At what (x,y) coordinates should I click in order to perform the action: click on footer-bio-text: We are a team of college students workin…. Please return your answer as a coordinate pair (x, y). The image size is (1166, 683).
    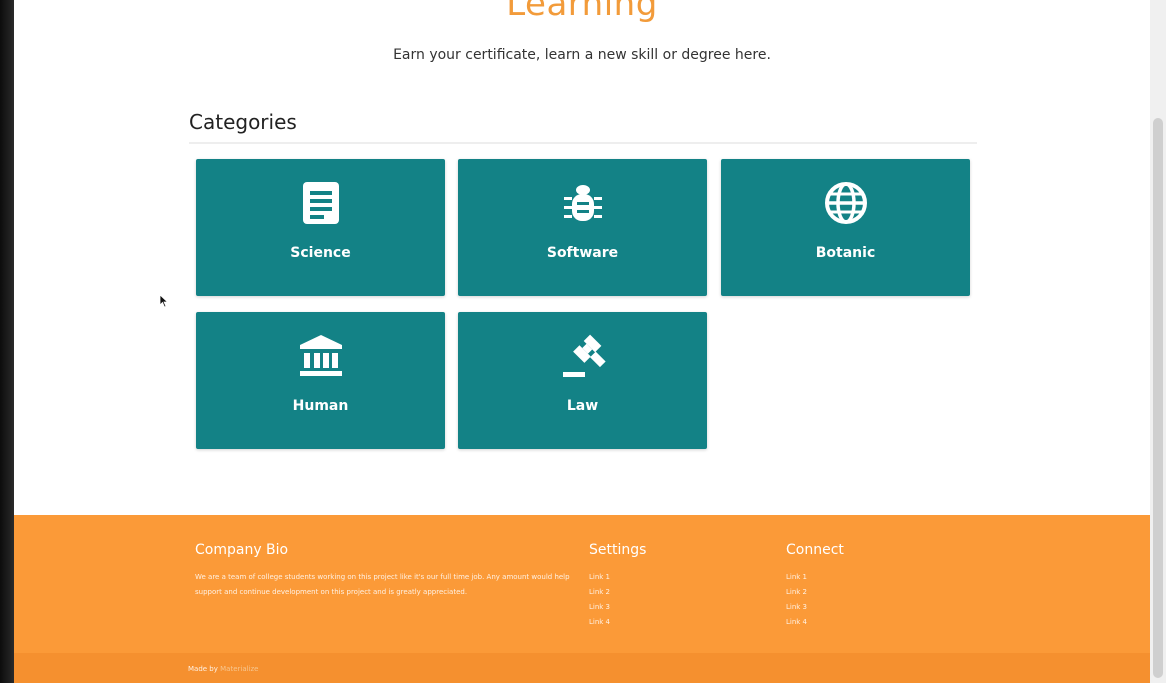
    Looking at the image, I should click on (382, 584).